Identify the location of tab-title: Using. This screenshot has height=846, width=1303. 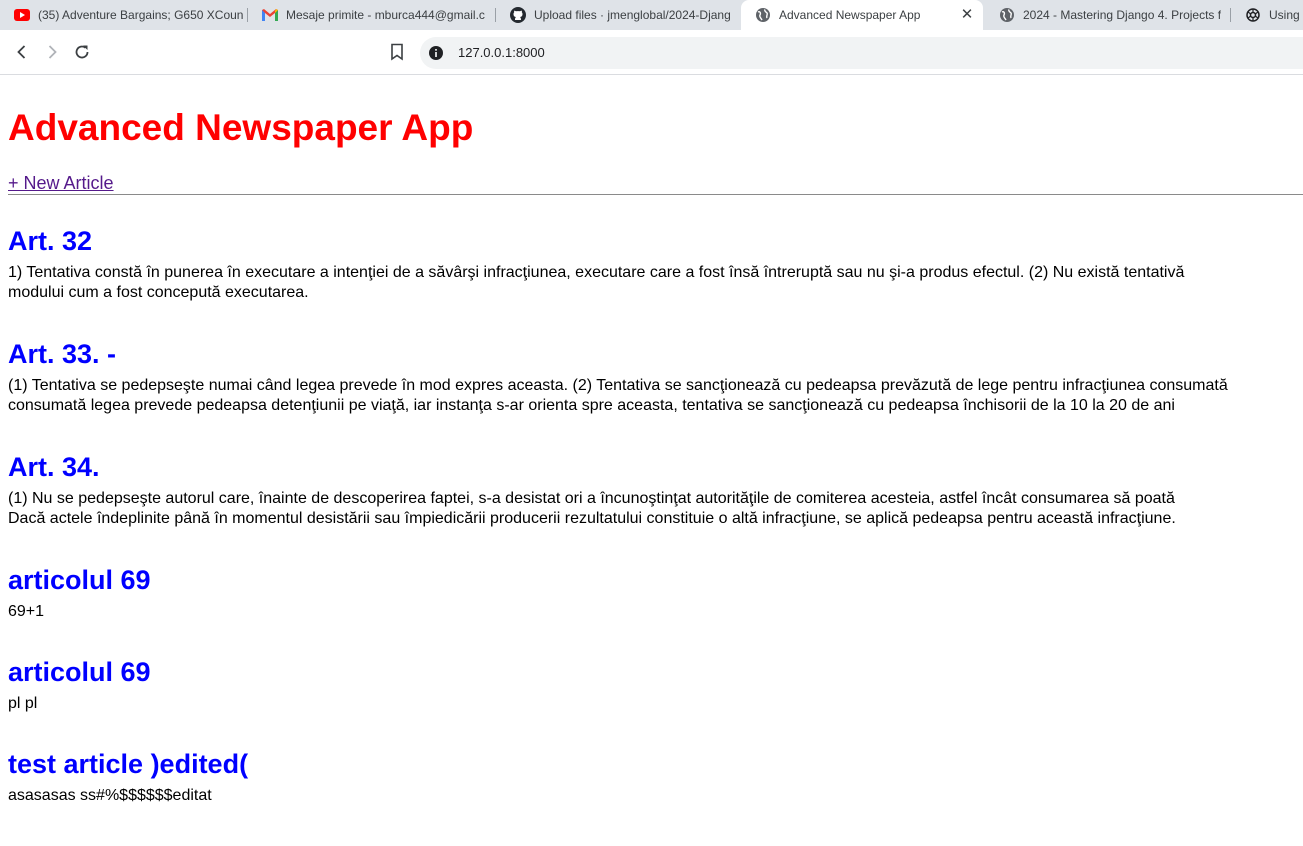
(1284, 15).